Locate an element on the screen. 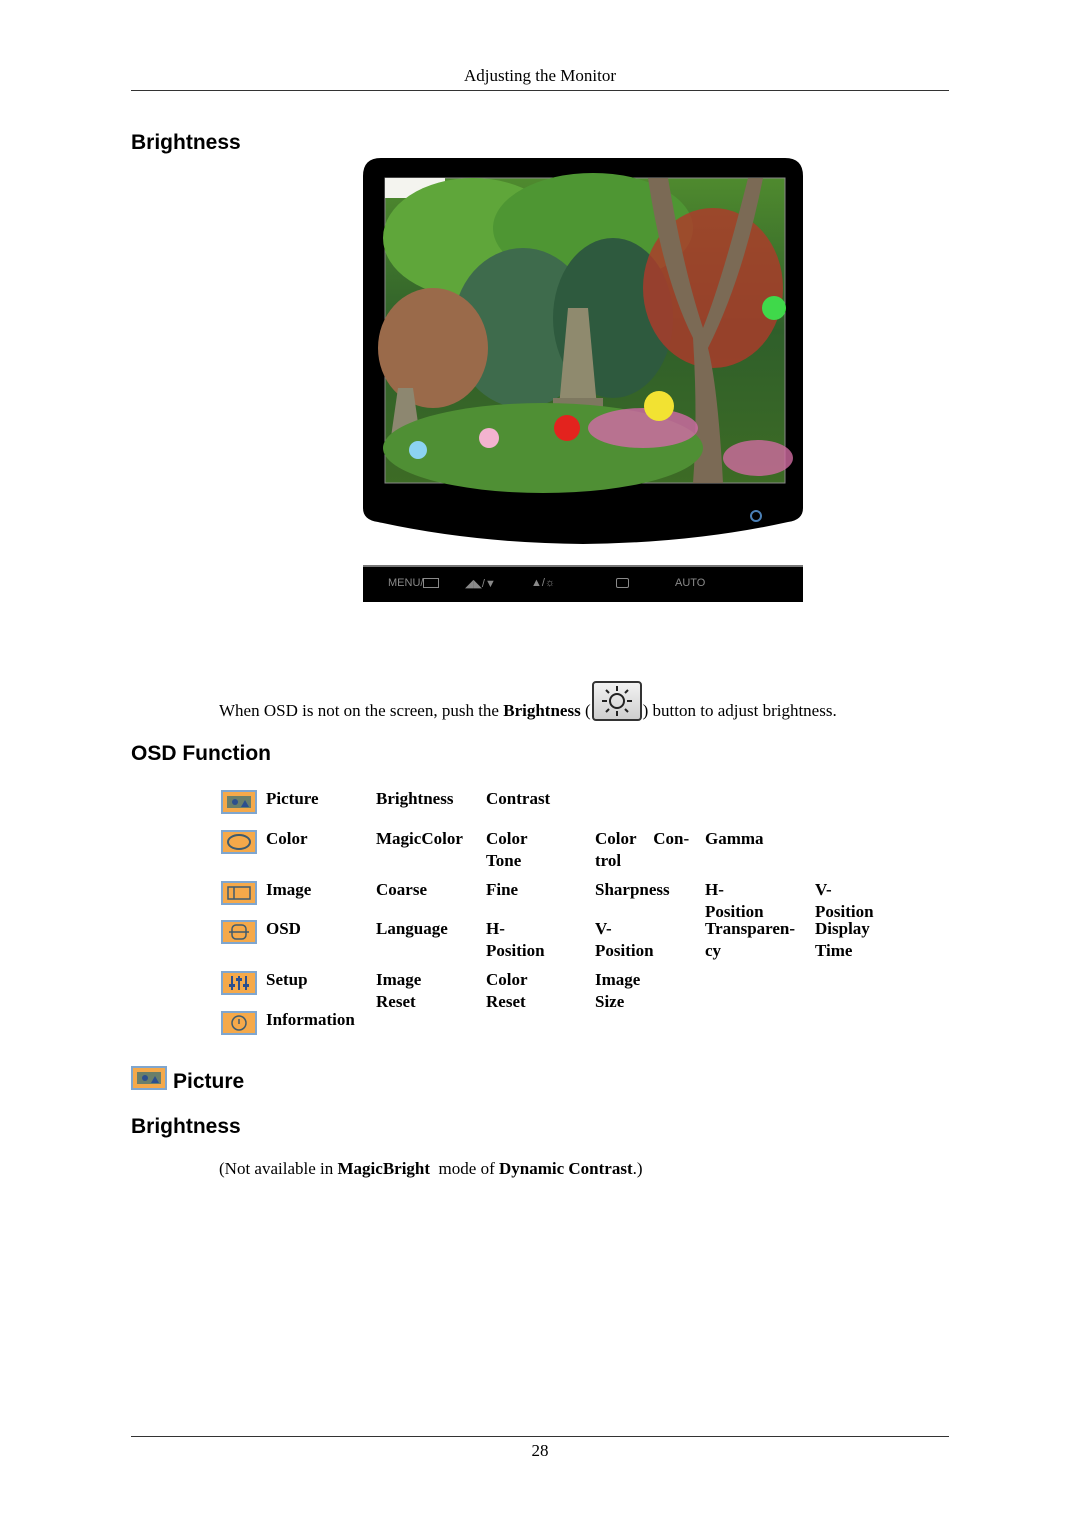  down-arrow-icon: ▼ is located at coordinates (490, 584).